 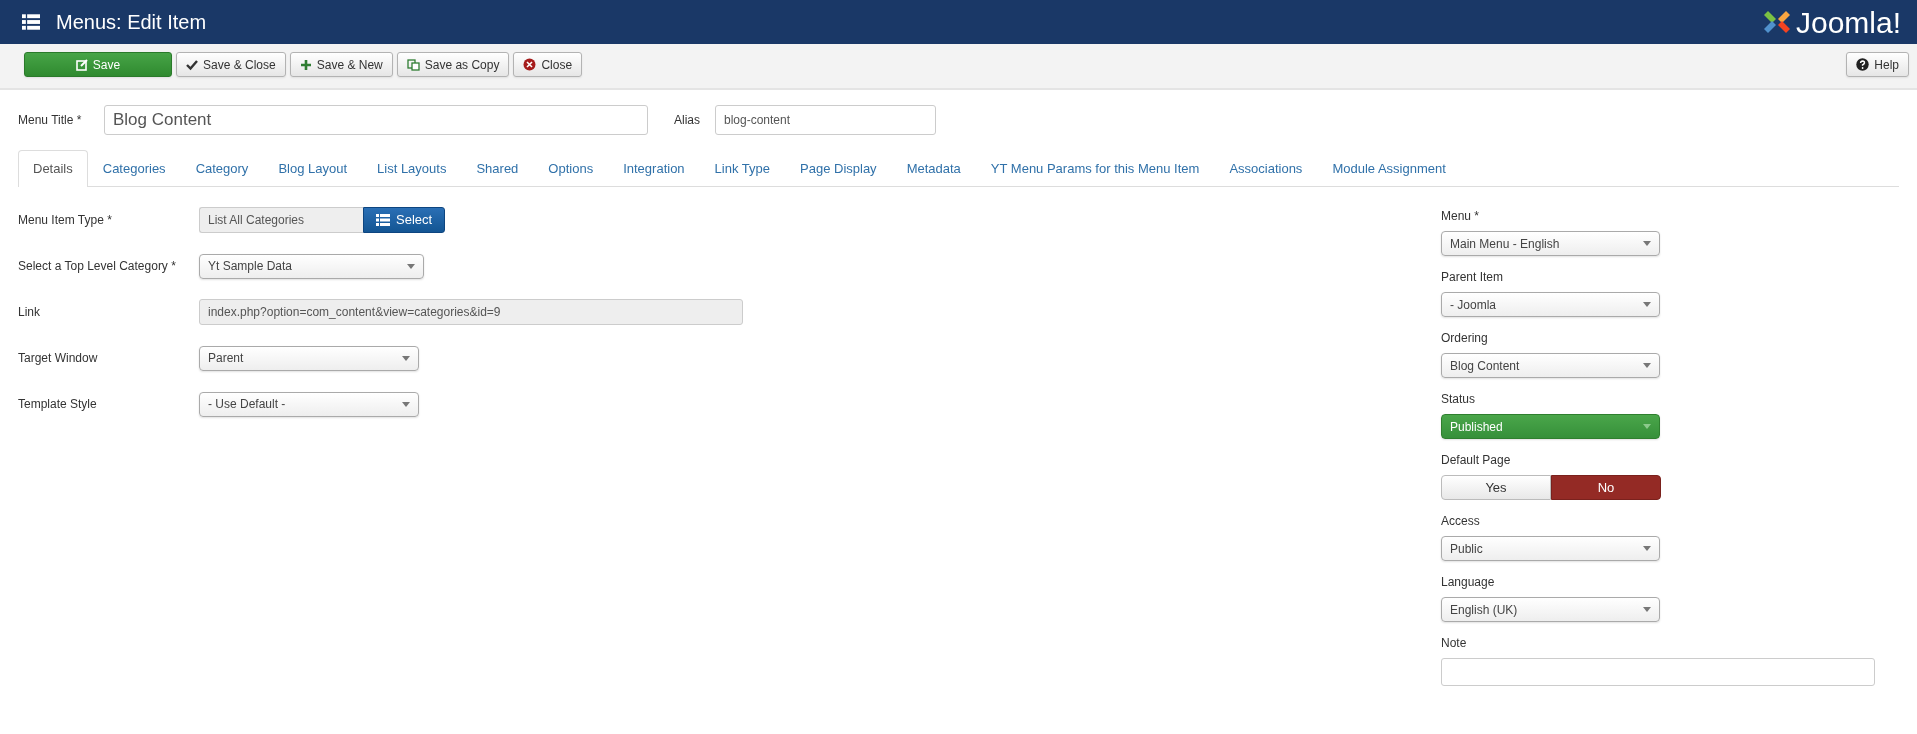 I want to click on tab: List Layouts, so click(x=412, y=168).